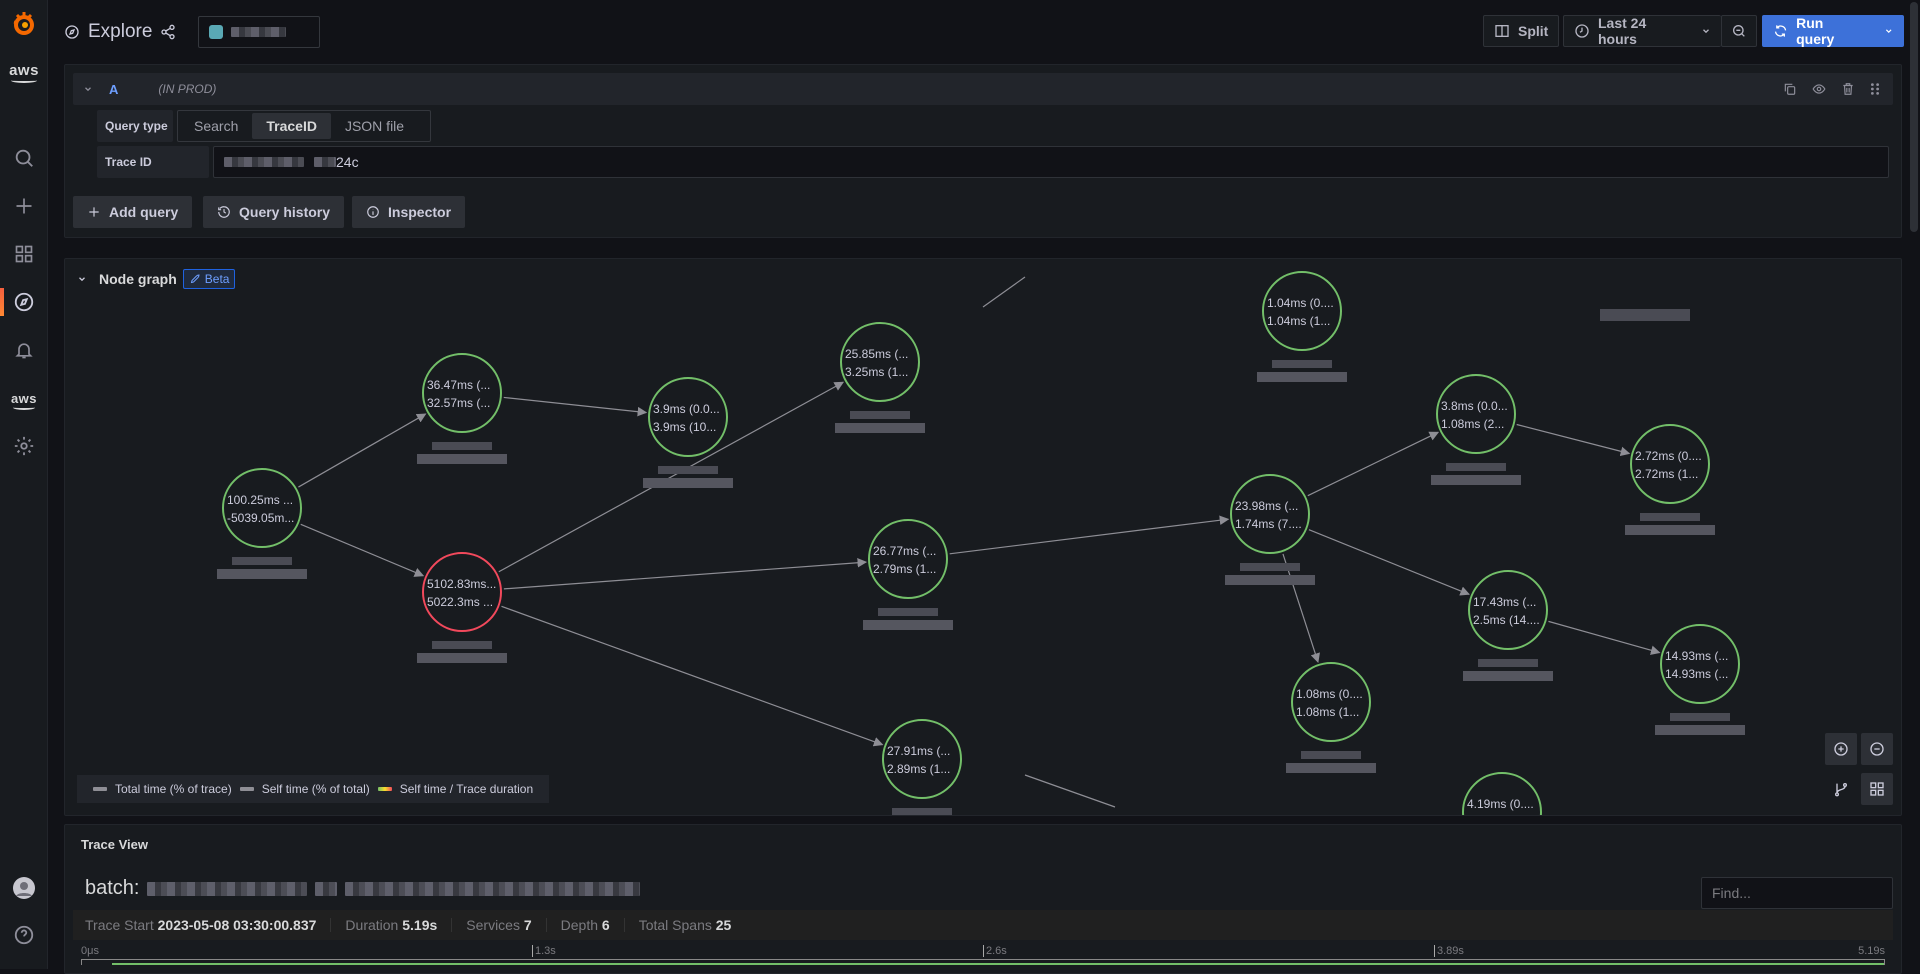 The image size is (1920, 974). What do you see at coordinates (24, 446) in the screenshot?
I see `sidebar-item-configuration` at bounding box center [24, 446].